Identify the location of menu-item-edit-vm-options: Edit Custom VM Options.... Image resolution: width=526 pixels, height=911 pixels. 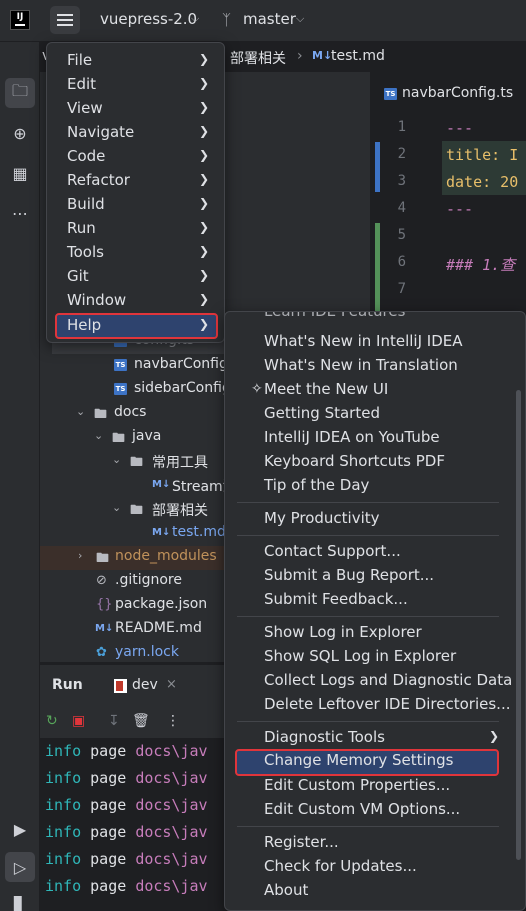
(367, 810).